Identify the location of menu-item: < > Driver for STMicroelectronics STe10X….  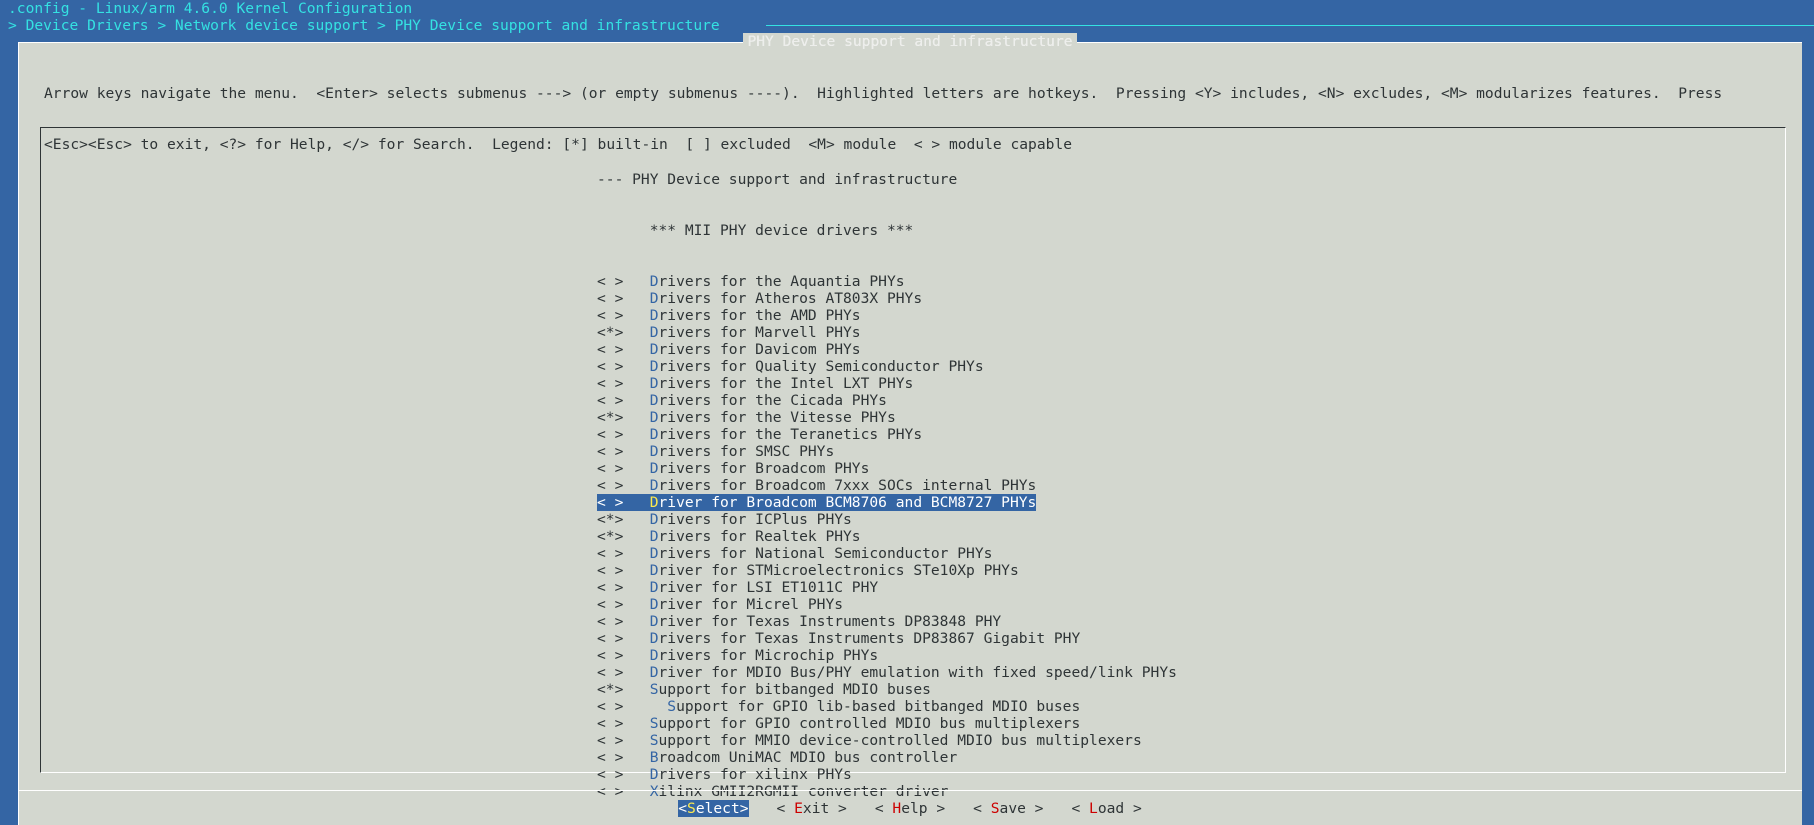
(887, 570).